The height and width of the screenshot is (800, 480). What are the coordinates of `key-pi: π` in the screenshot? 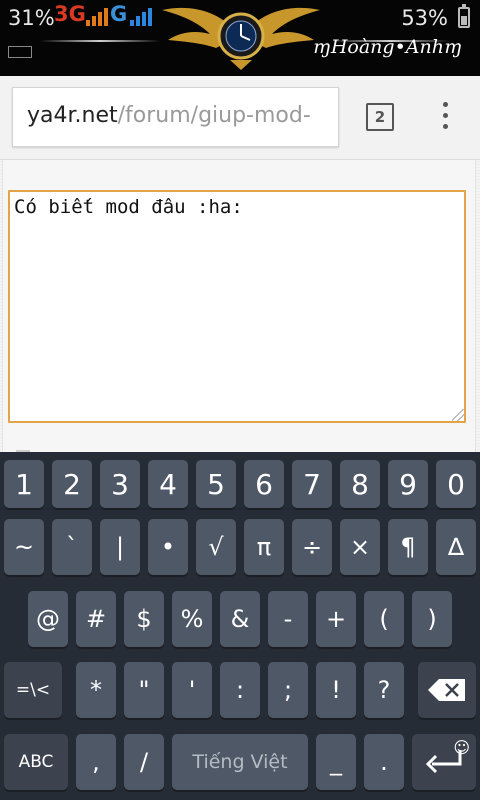 It's located at (264, 547).